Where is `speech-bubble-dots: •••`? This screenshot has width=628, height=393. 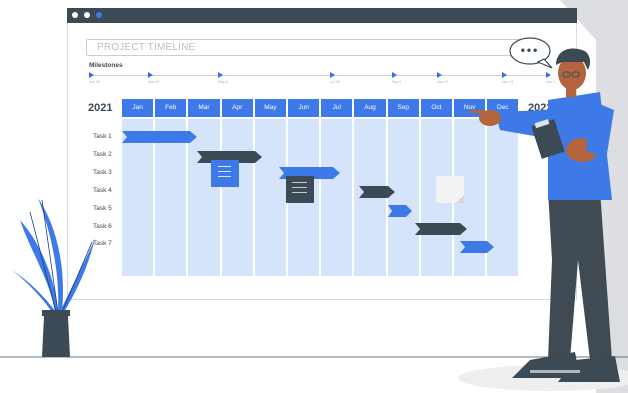 speech-bubble-dots: ••• is located at coordinates (530, 50).